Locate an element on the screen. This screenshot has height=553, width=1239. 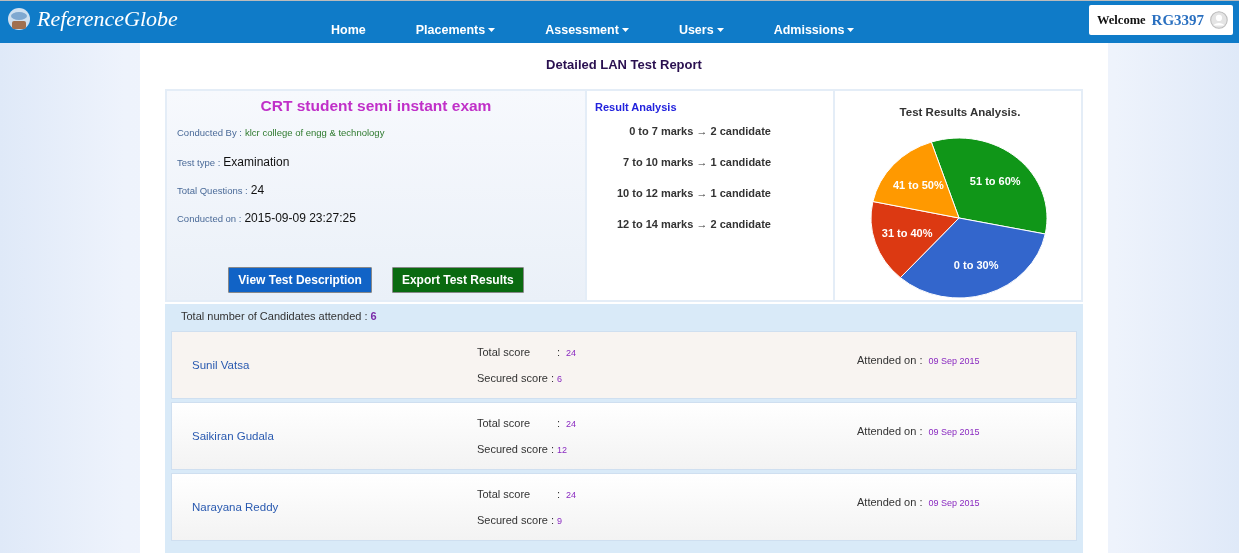
field-value: 24 is located at coordinates (257, 190).